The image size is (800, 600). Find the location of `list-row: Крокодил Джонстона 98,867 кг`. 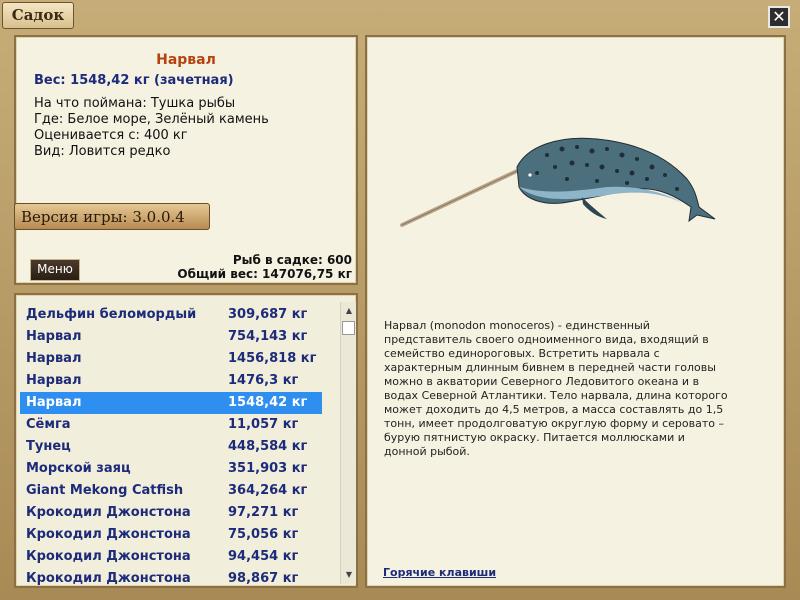

list-row: Крокодил Джонстона 98,867 кг is located at coordinates (171, 577).